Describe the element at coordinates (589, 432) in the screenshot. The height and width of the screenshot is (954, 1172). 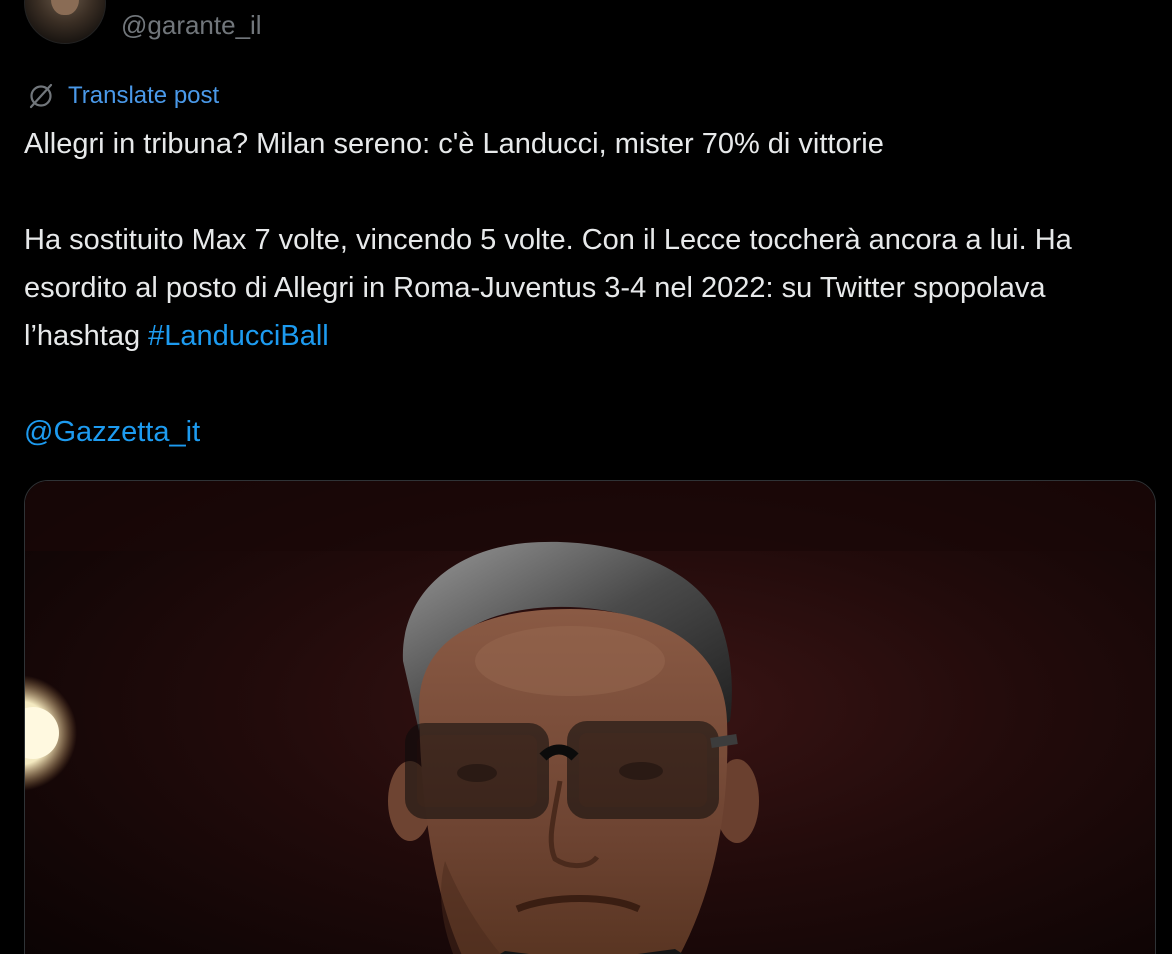
I see `post-mention-line: @Gazzetta_it` at that location.